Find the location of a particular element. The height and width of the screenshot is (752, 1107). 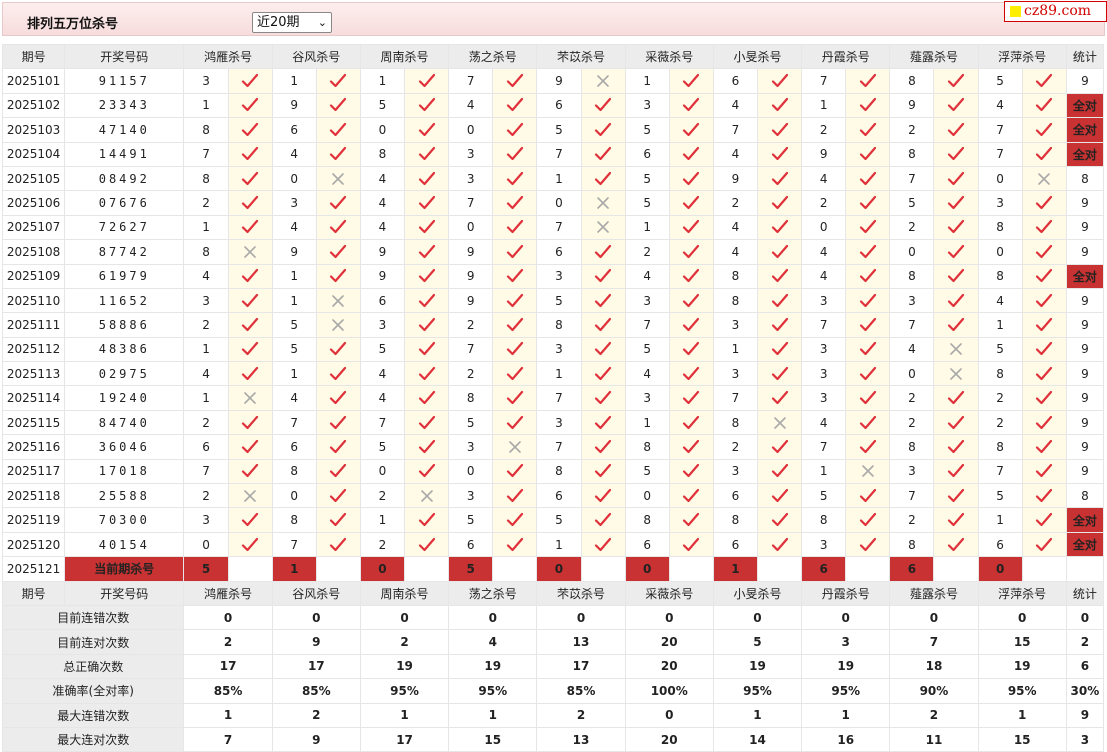

column-header: 谷风杀号 is located at coordinates (316, 593).